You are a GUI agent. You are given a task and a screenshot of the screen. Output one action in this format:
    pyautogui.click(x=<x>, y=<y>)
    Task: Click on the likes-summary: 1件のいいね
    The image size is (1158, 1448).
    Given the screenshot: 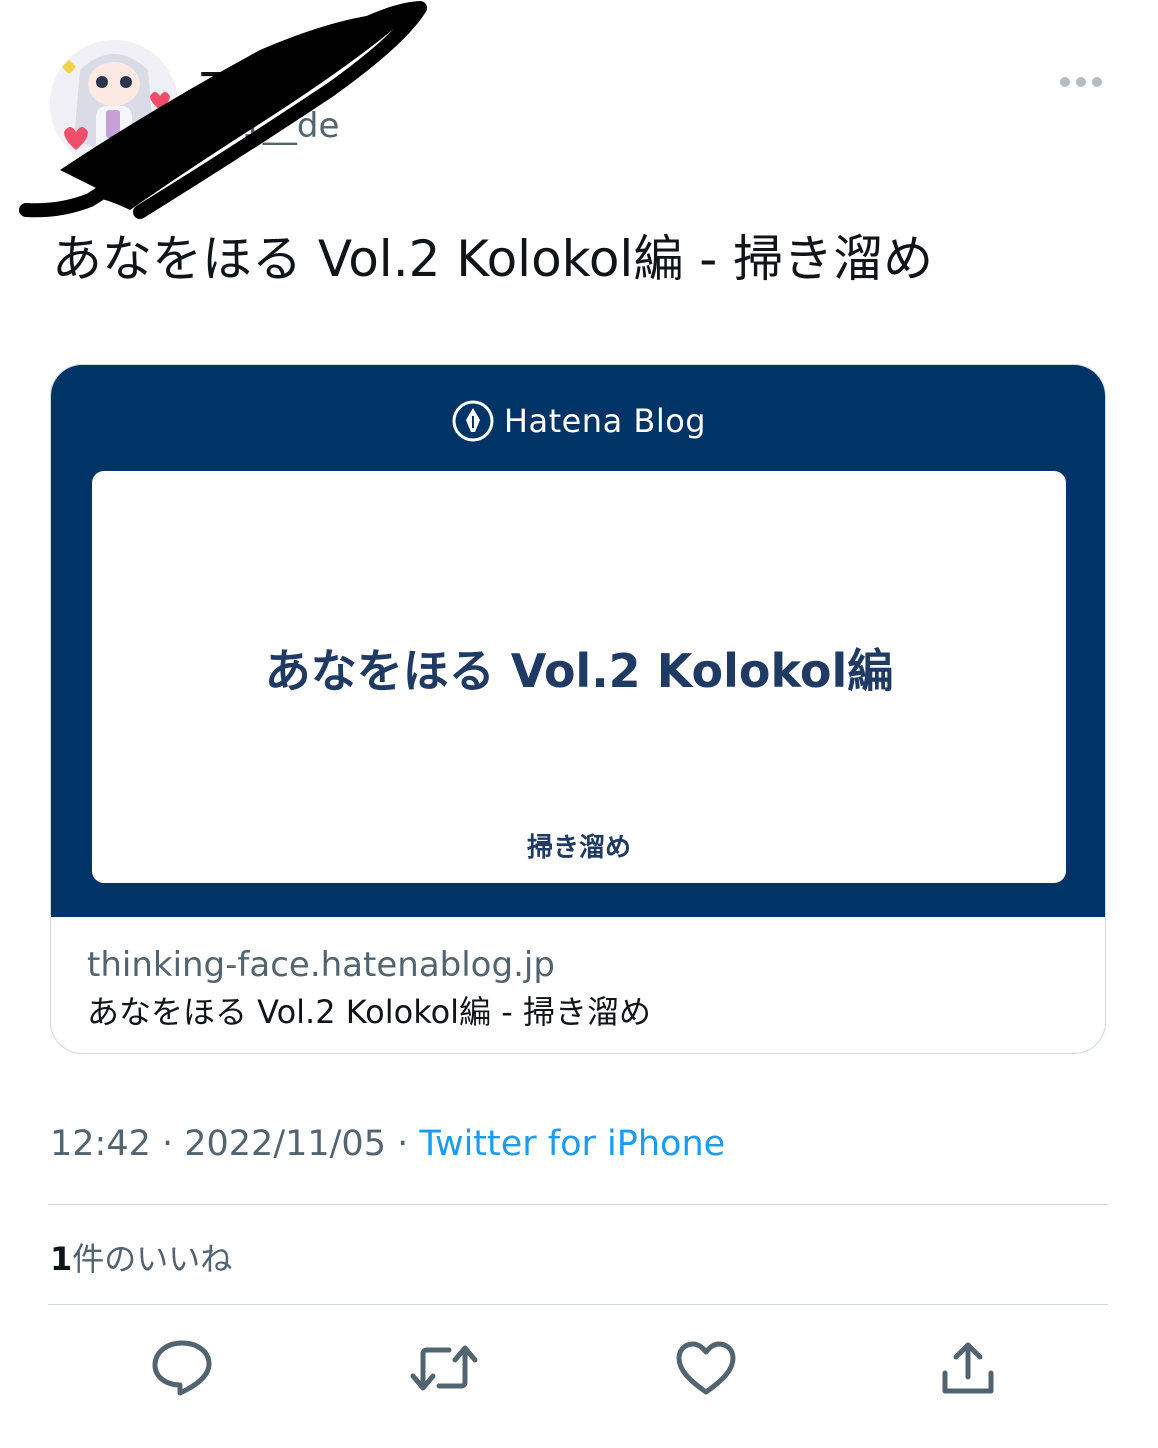 What is the action you would take?
    pyautogui.click(x=141, y=1257)
    